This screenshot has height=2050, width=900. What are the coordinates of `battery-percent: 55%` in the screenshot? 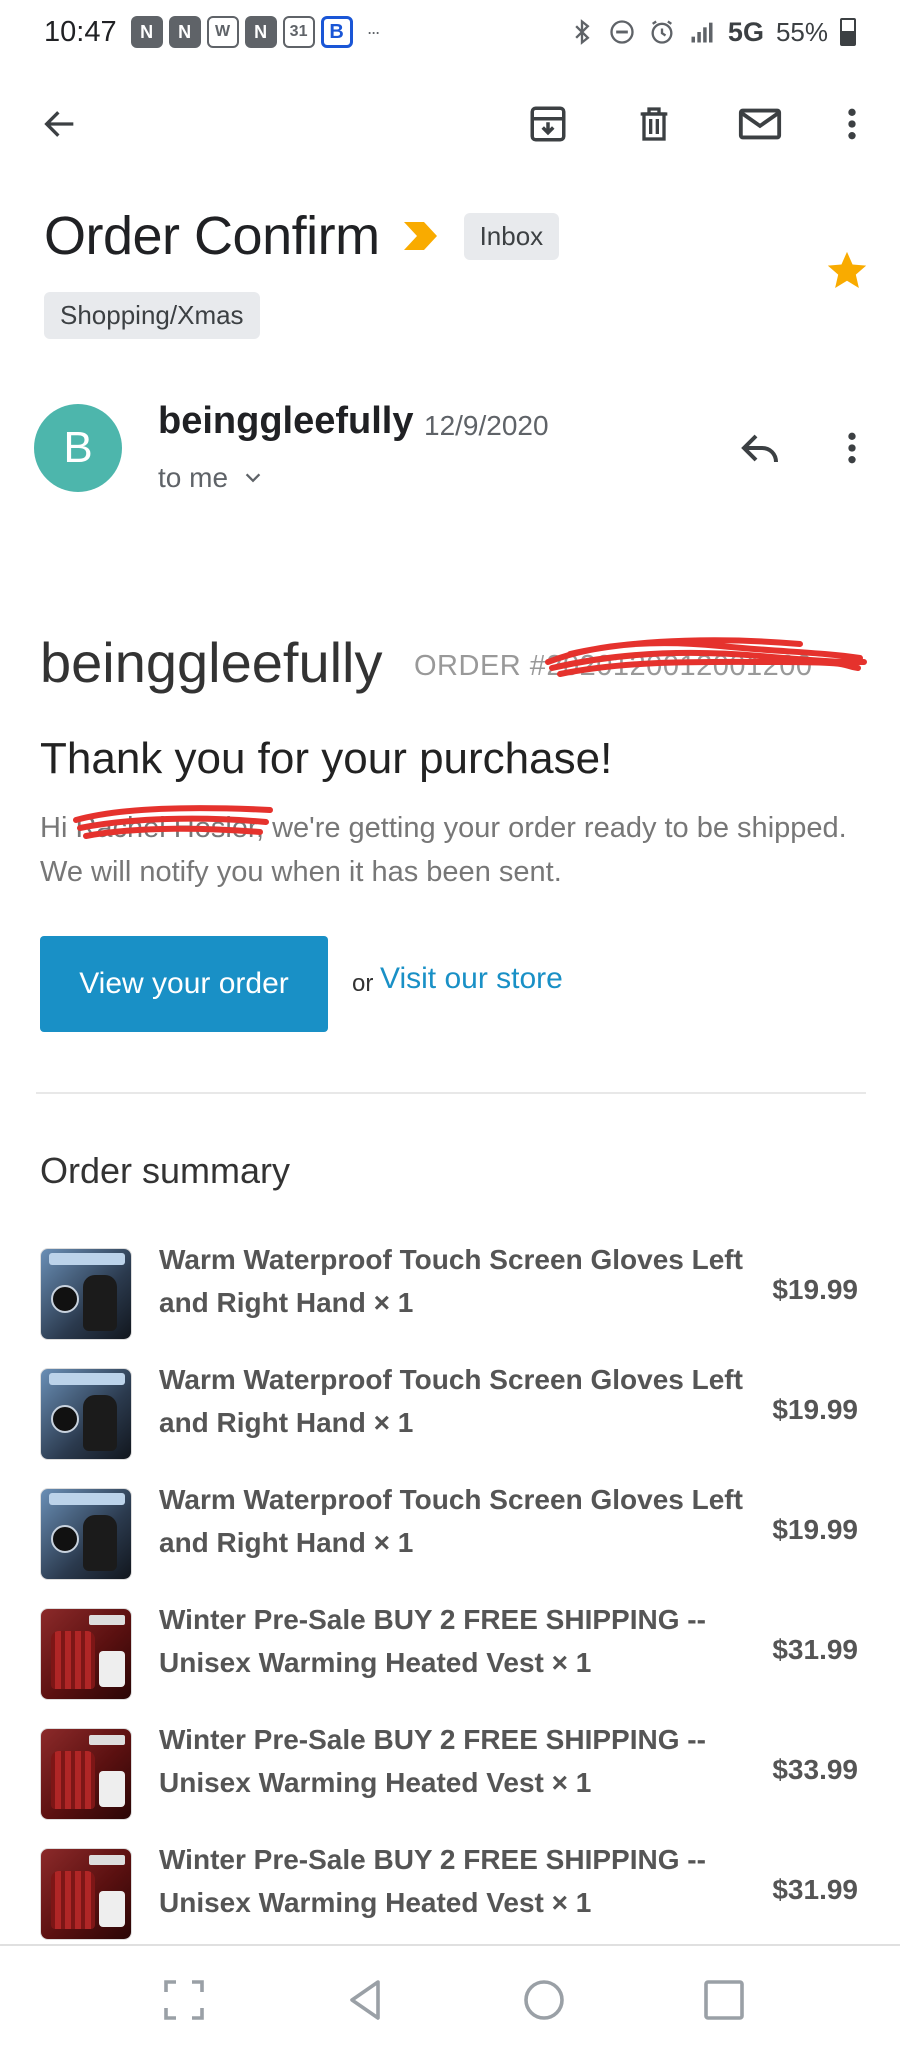 It's located at (801, 31).